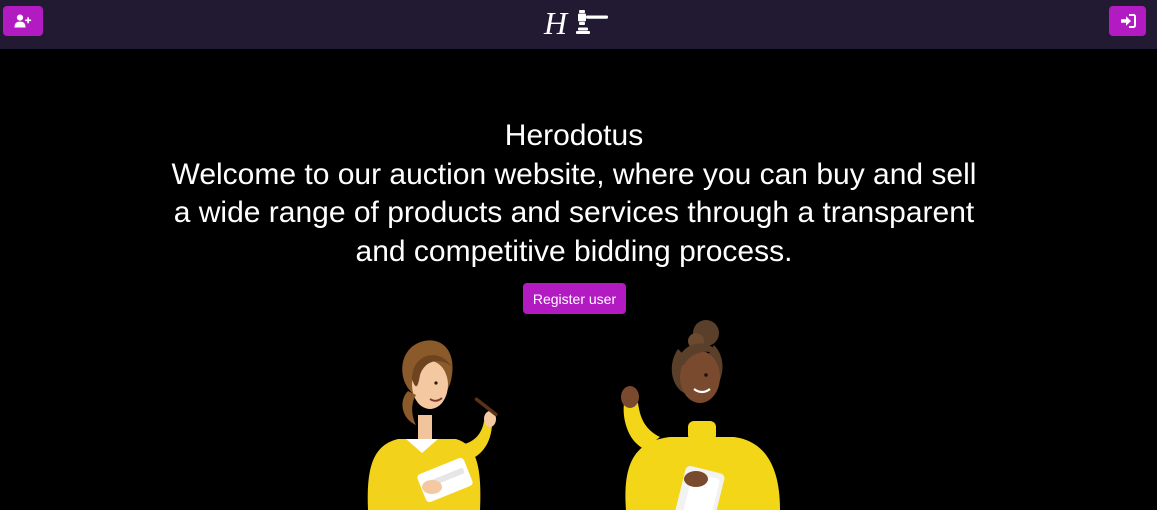  I want to click on login-nav-button, so click(1127, 21).